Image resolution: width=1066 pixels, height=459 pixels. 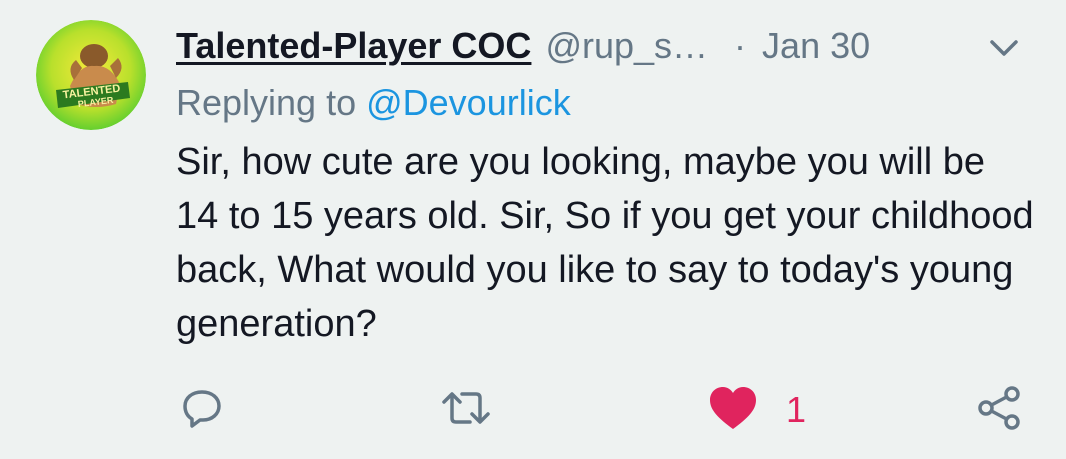 I want to click on share-button, so click(x=1000, y=410).